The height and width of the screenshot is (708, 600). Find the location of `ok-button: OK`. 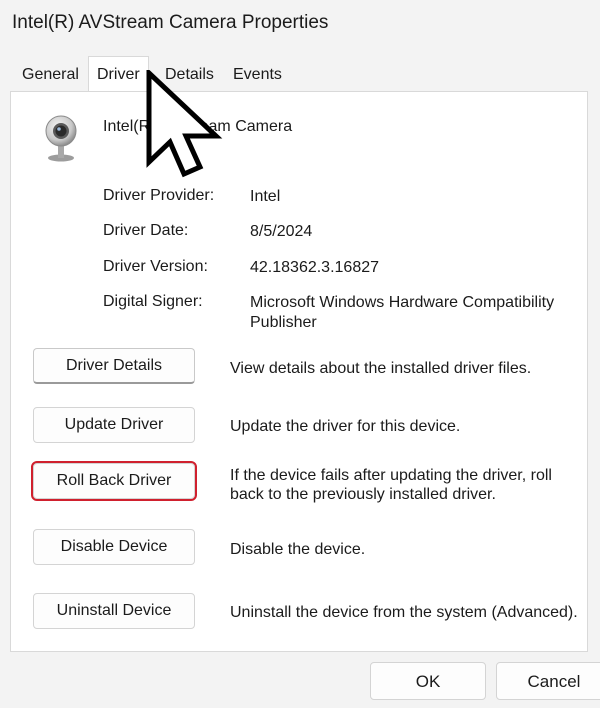

ok-button: OK is located at coordinates (428, 681).